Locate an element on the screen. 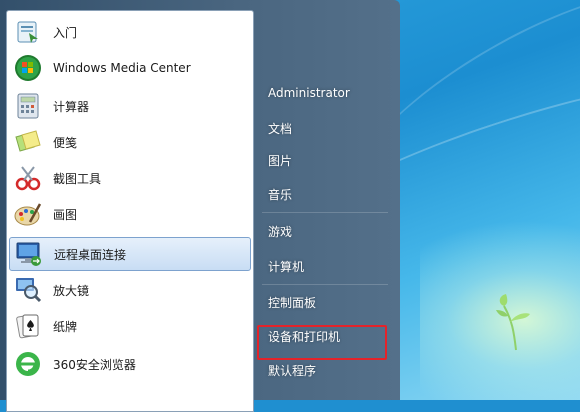  360-browser-icon is located at coordinates (28, 364).